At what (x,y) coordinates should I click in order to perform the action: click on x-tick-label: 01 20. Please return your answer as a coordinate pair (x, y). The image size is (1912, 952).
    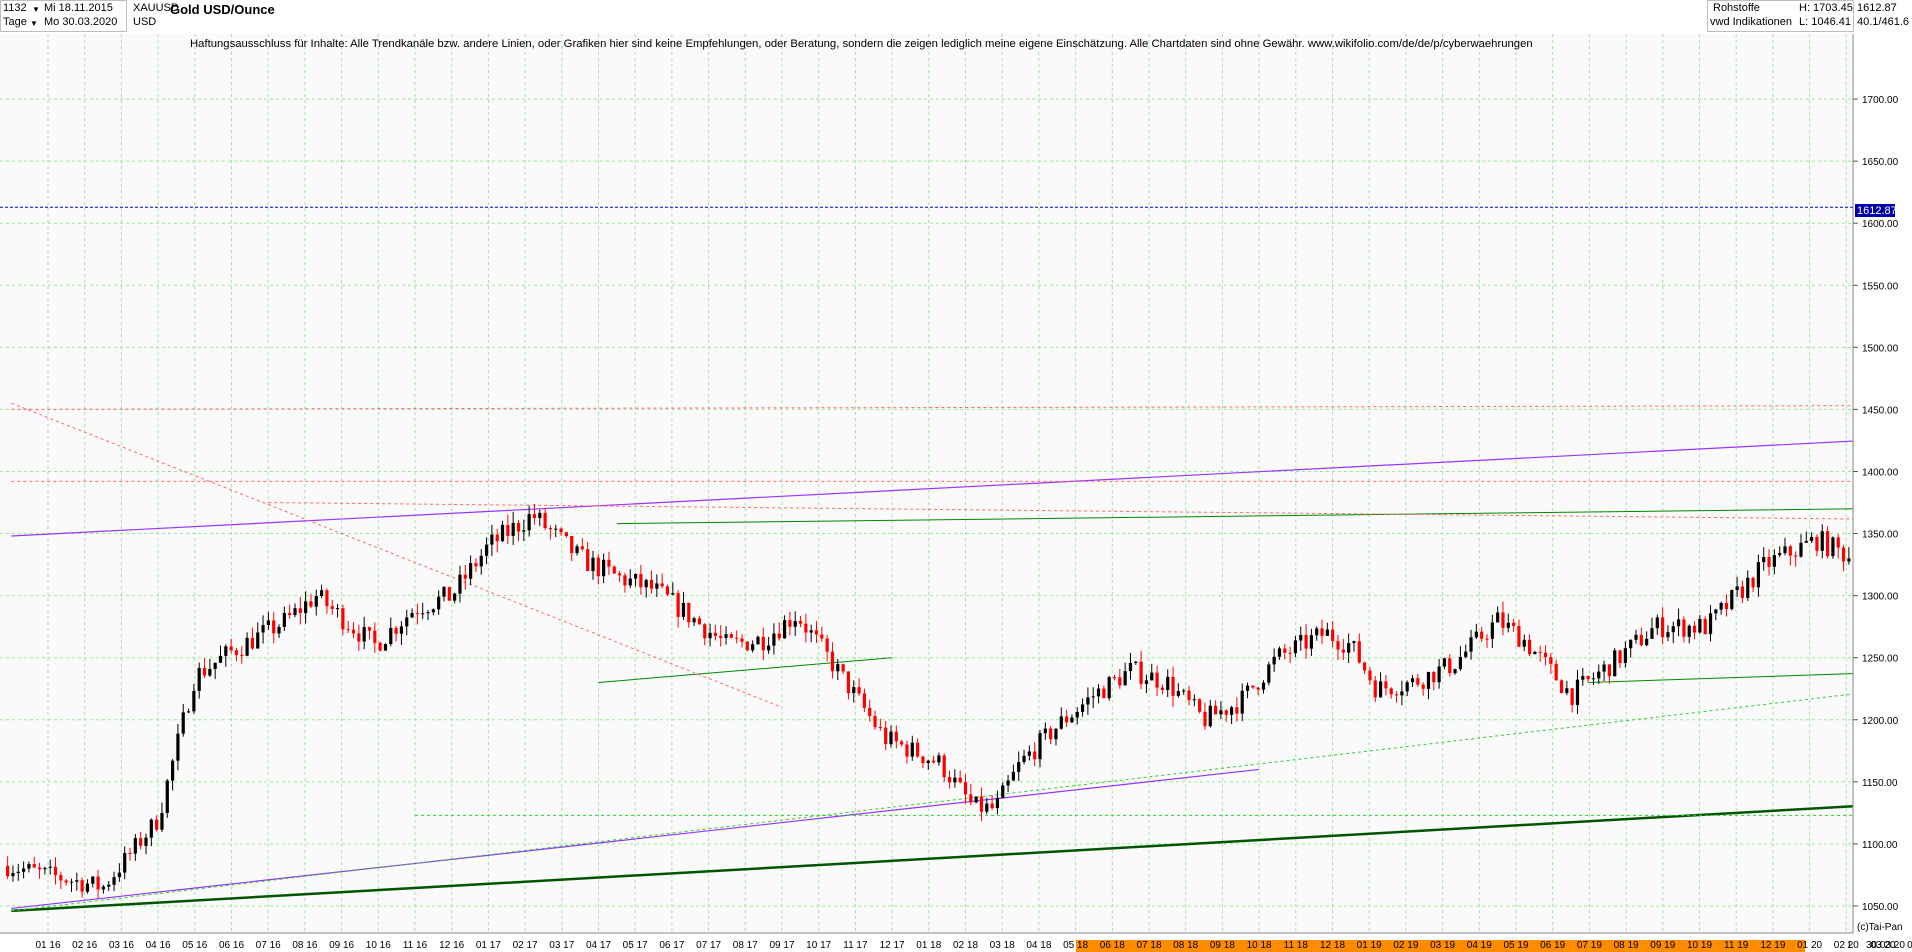
    Looking at the image, I should click on (1809, 945).